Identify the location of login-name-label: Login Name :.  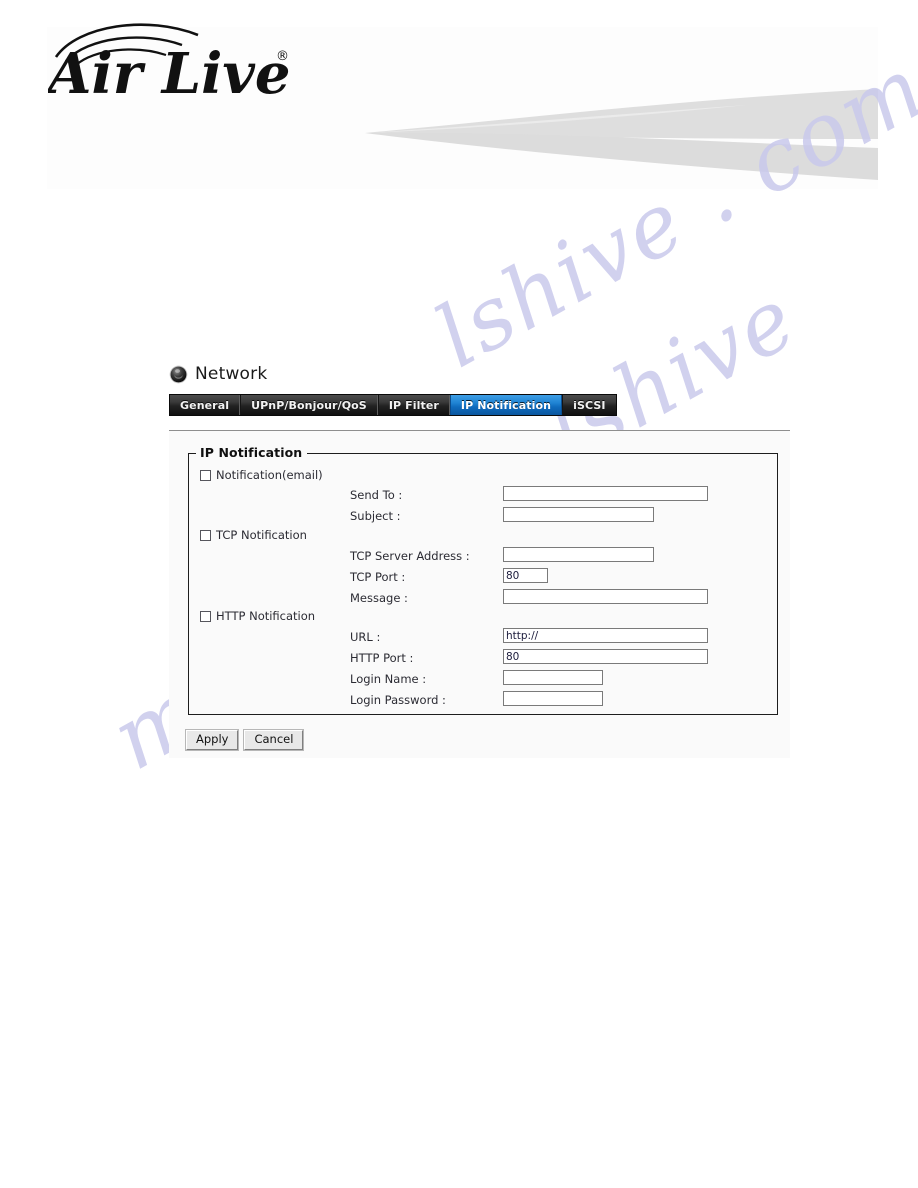
(388, 679).